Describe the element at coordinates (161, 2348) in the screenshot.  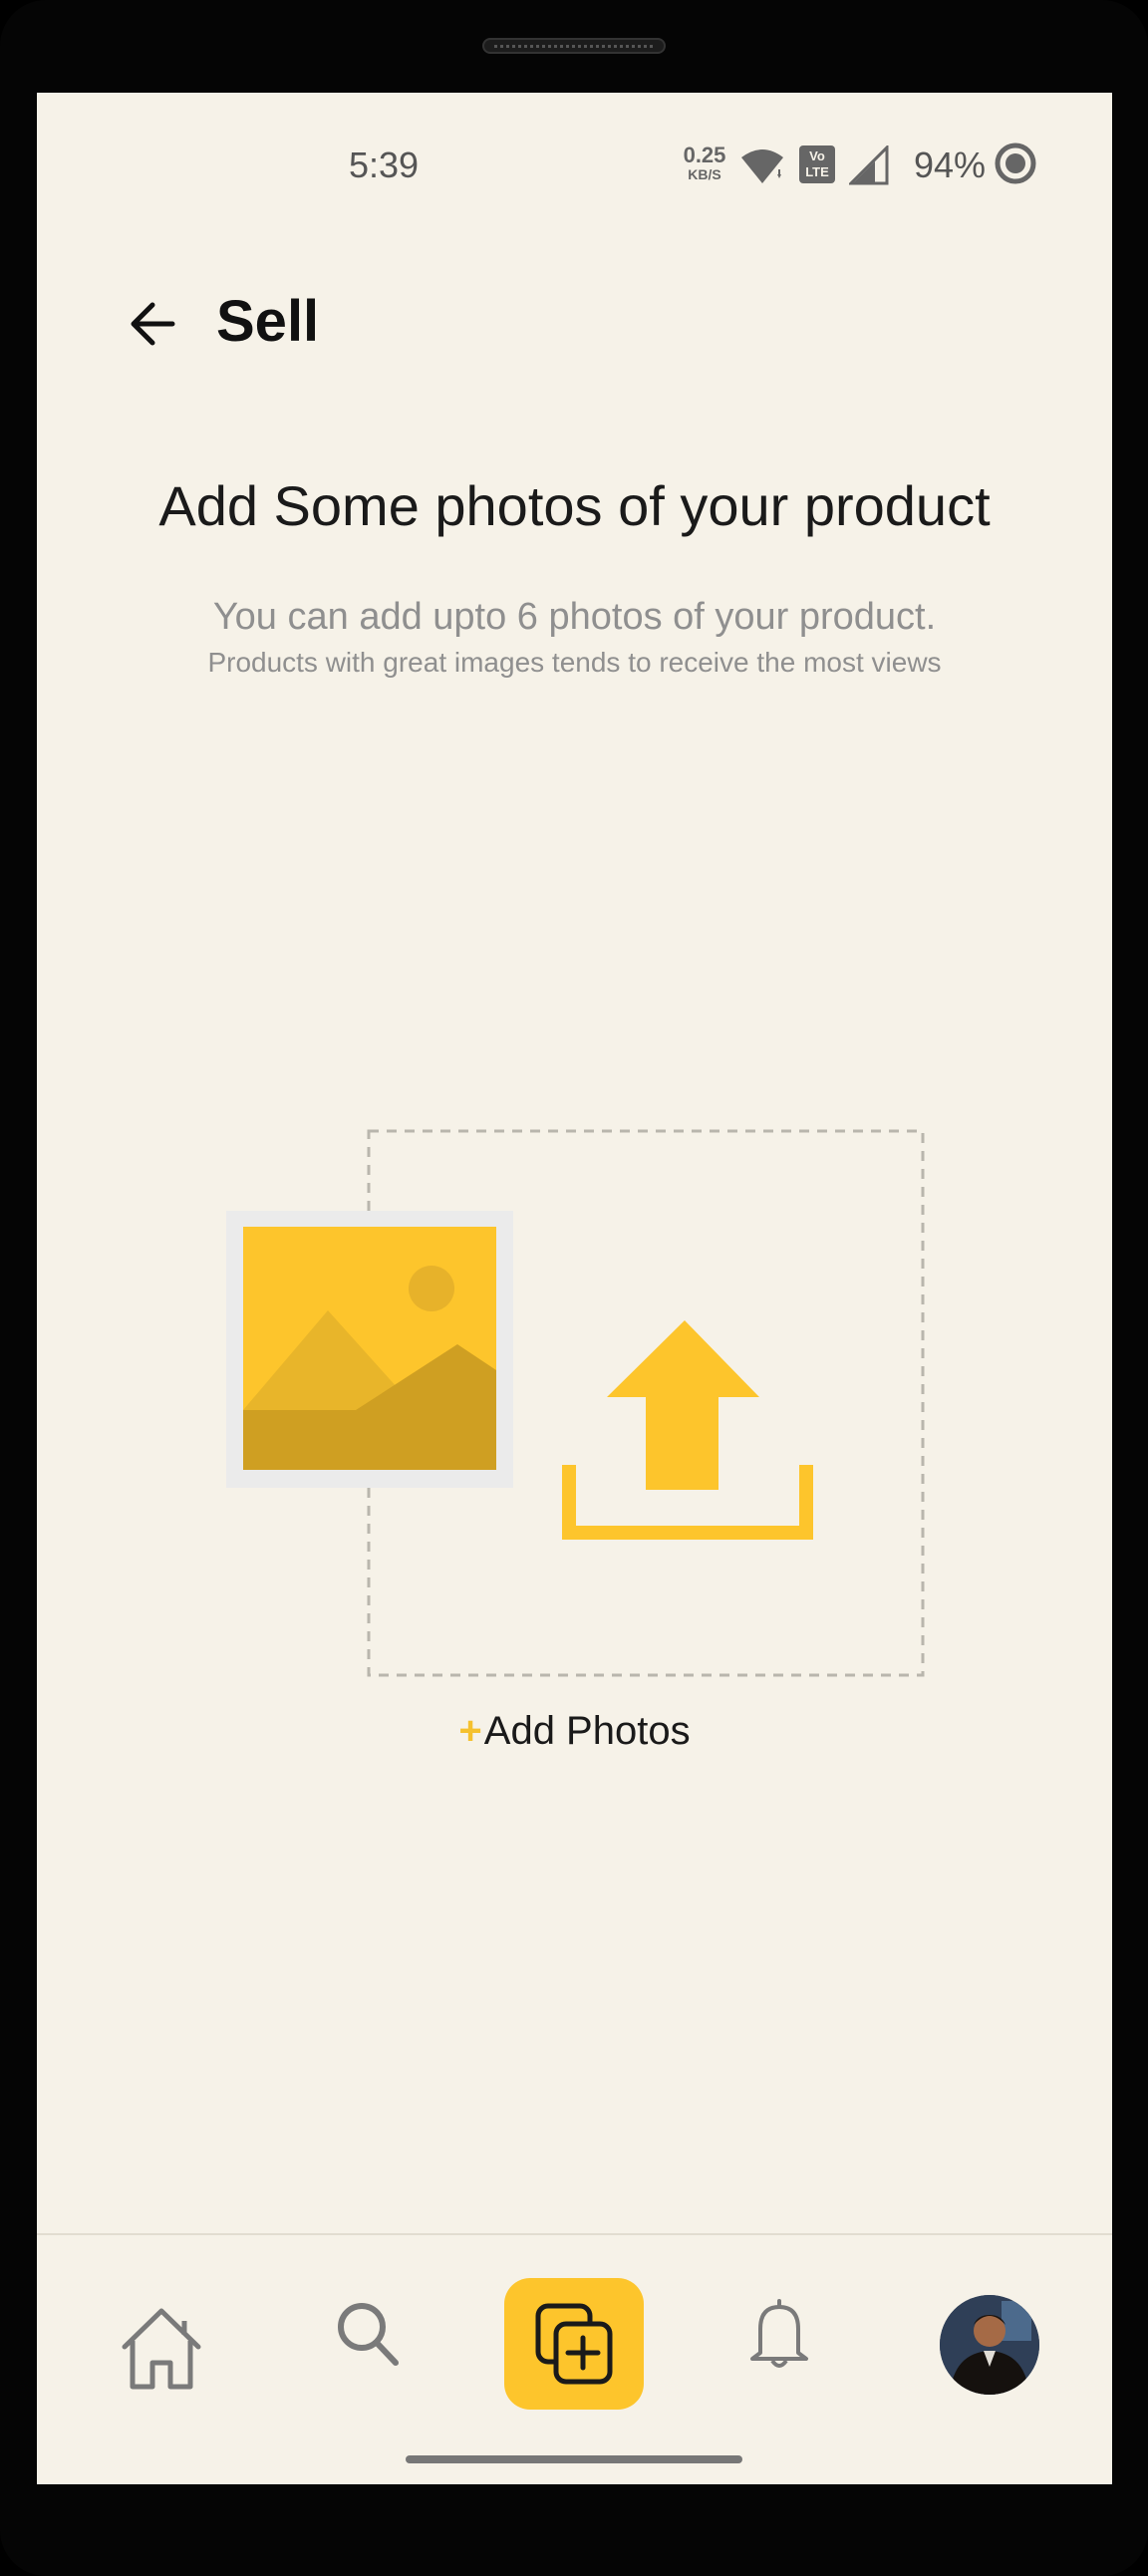
I see `home-icon` at that location.